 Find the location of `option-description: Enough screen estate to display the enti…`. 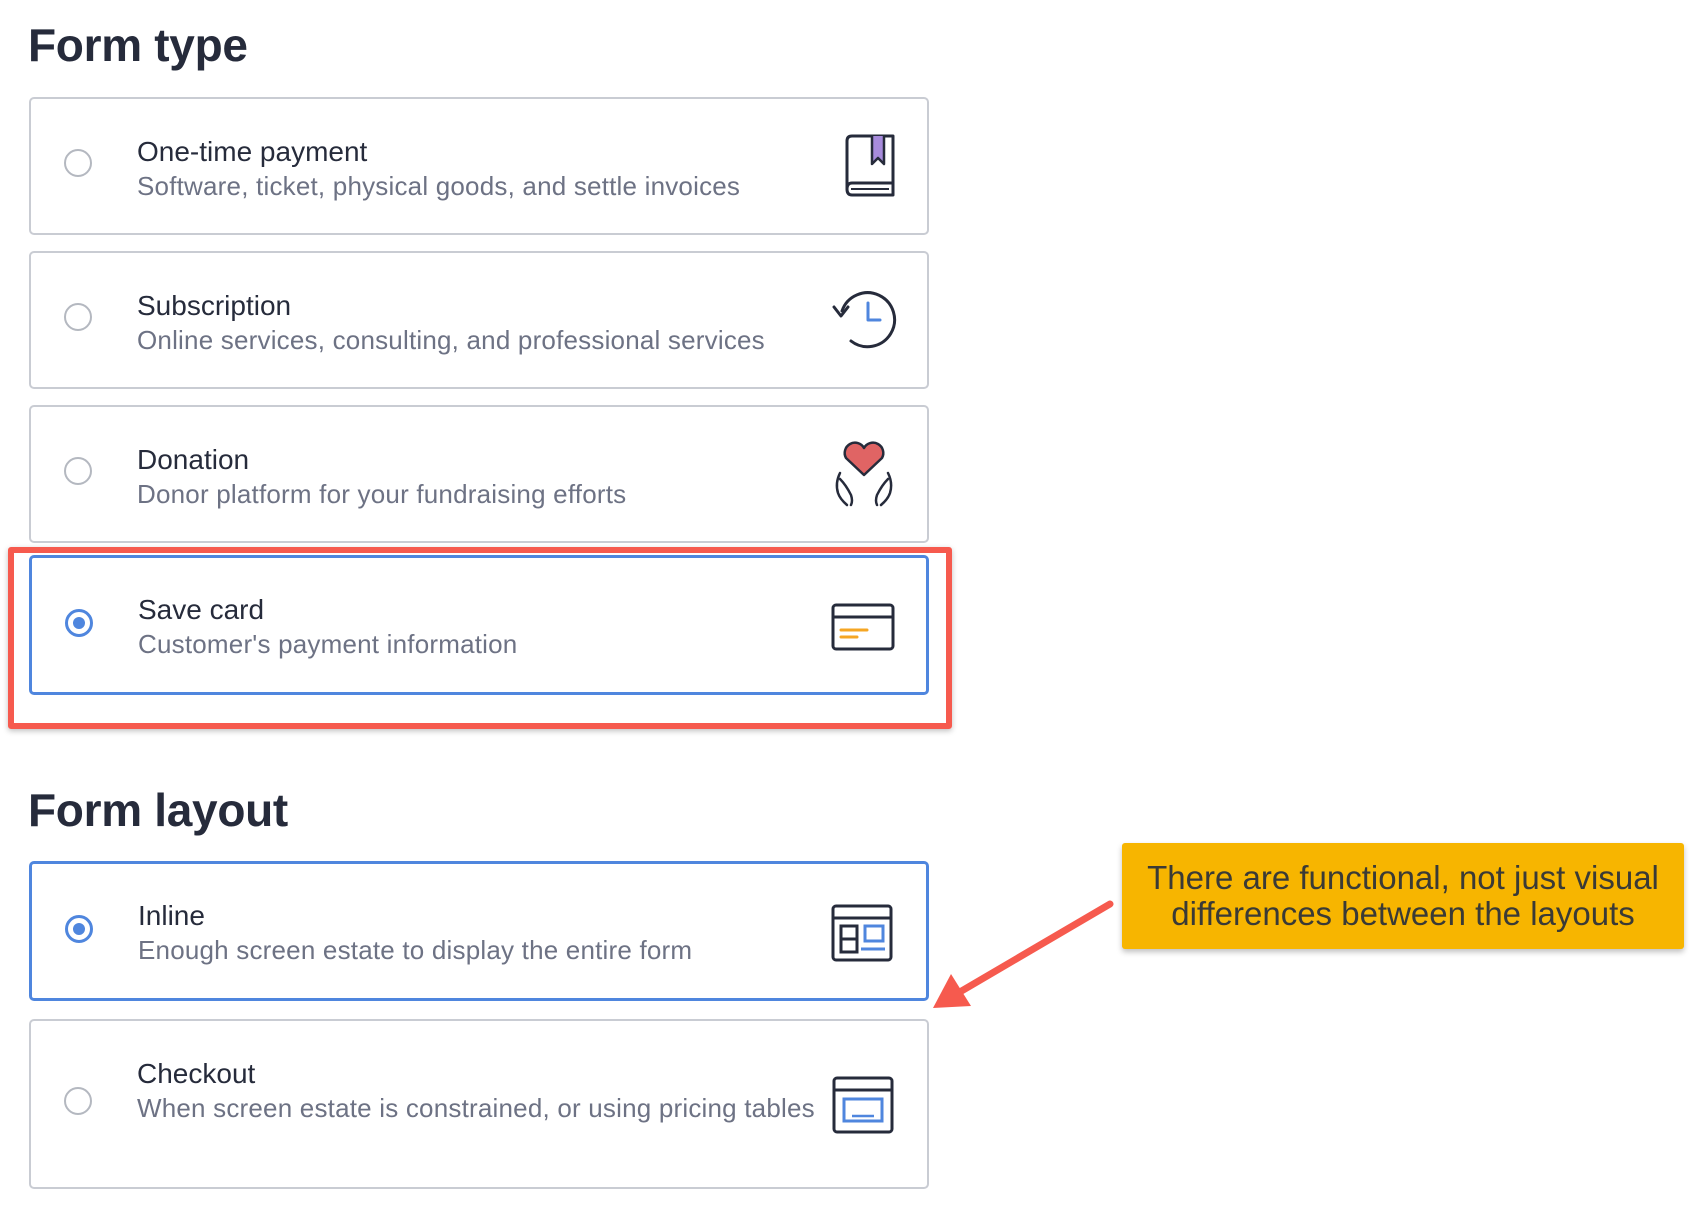

option-description: Enough screen estate to display the enti… is located at coordinates (415, 950).